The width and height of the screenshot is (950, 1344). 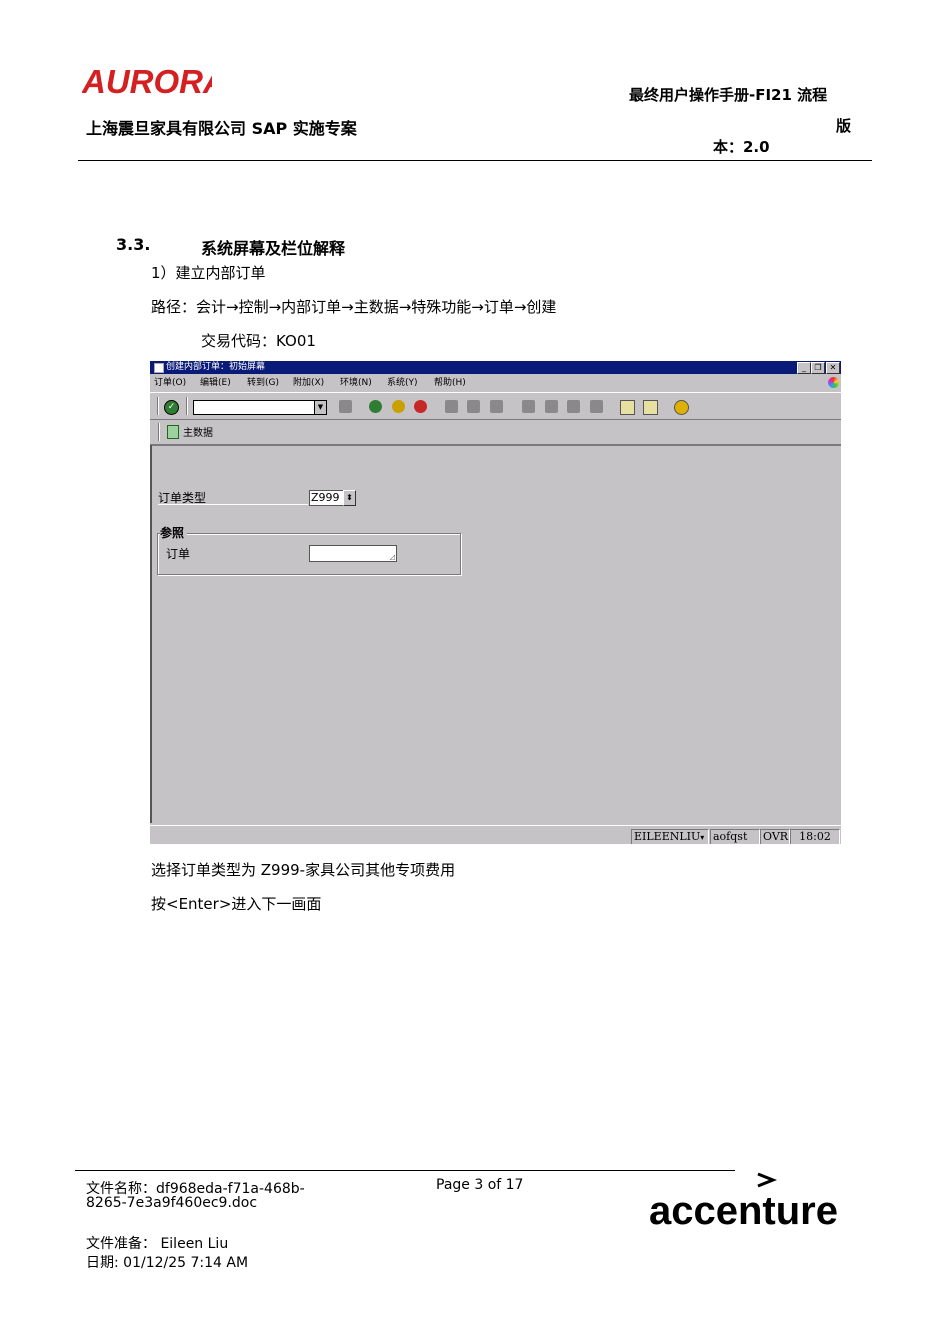 I want to click on instruction-press-enter: 按<Enter>进入下一画面, so click(x=236, y=904).